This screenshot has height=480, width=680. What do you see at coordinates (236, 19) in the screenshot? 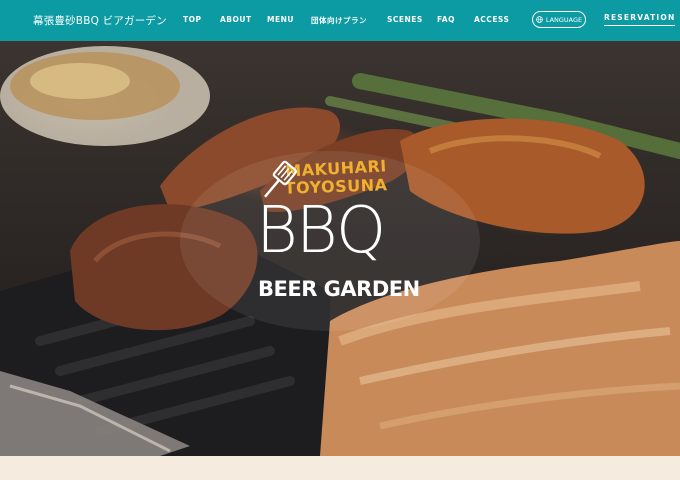
I see `nav-about: ABOUT` at bounding box center [236, 19].